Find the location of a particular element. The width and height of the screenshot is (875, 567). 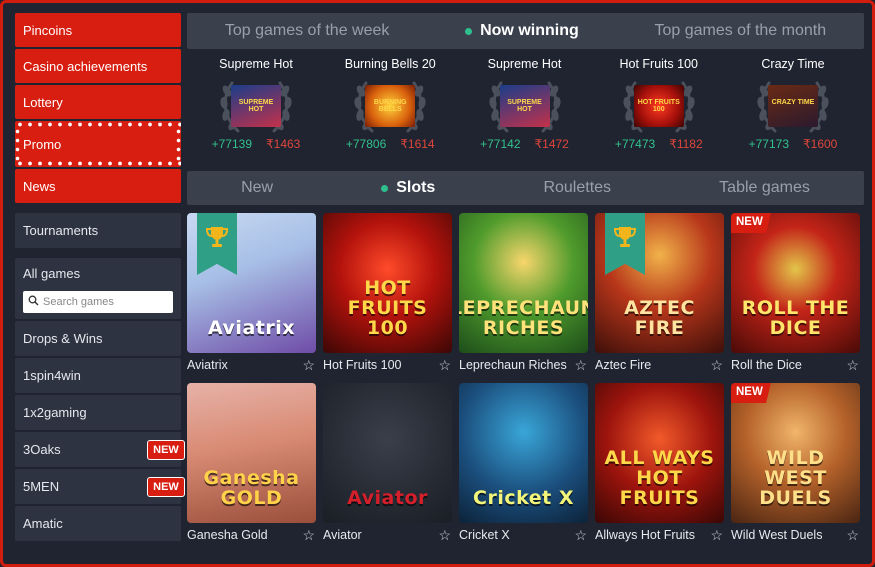

sidebar-item-tournaments: Tournaments is located at coordinates (98, 230).